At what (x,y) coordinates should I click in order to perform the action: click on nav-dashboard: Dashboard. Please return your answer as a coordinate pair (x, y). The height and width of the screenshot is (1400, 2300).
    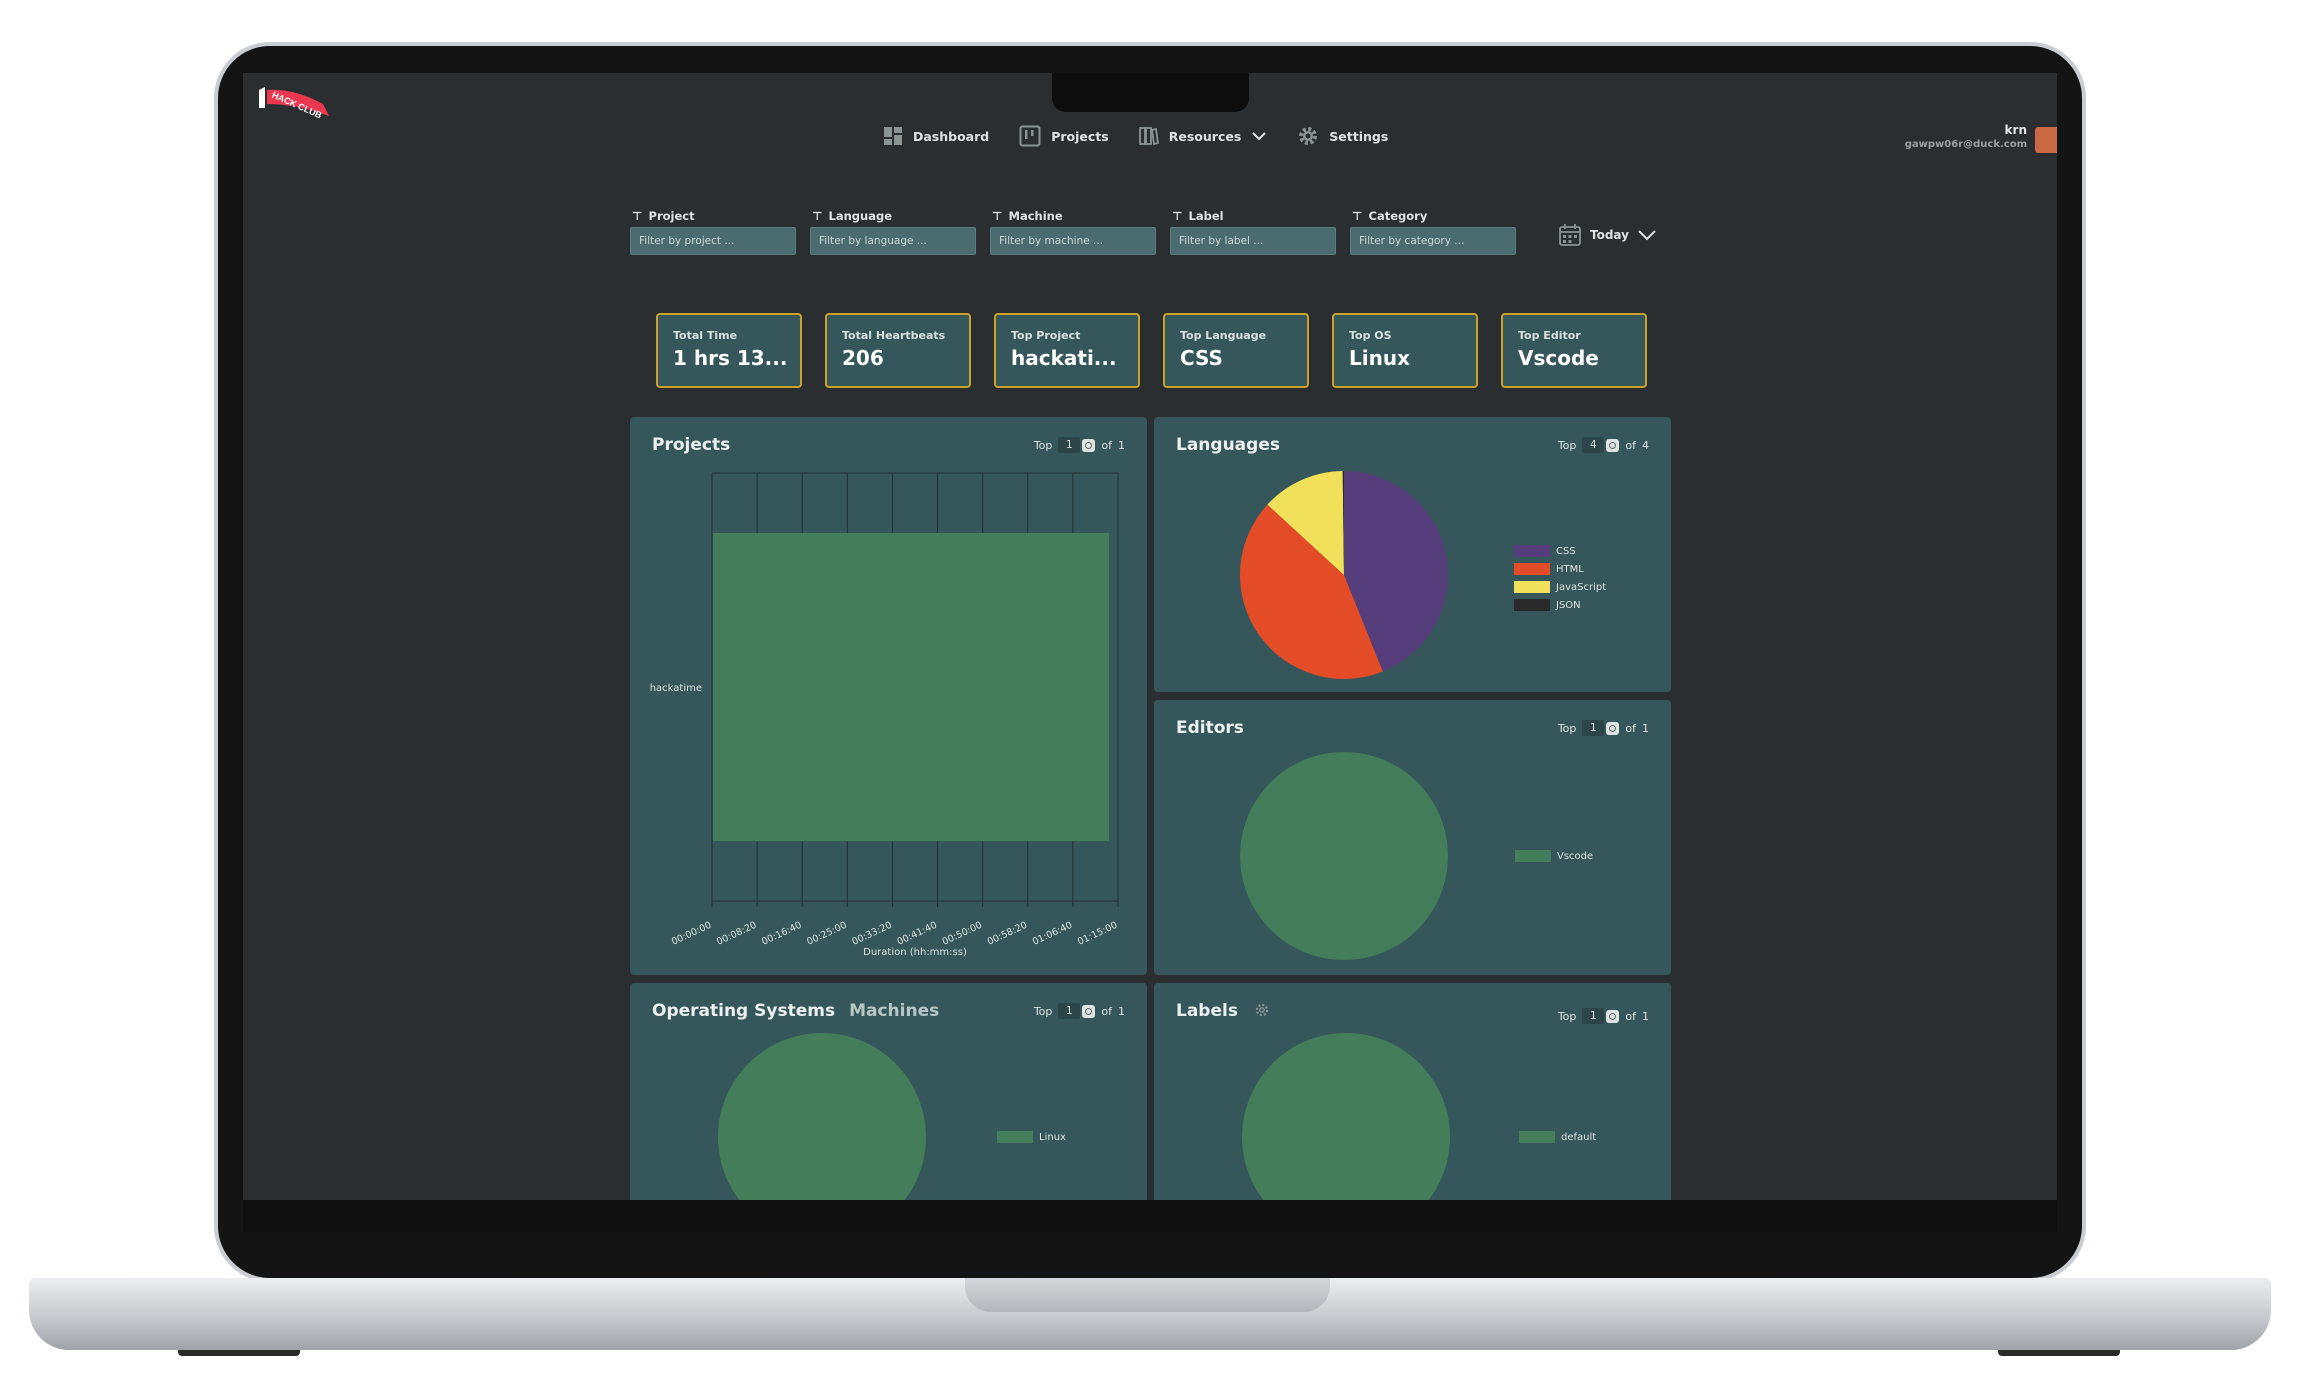
    Looking at the image, I should click on (936, 136).